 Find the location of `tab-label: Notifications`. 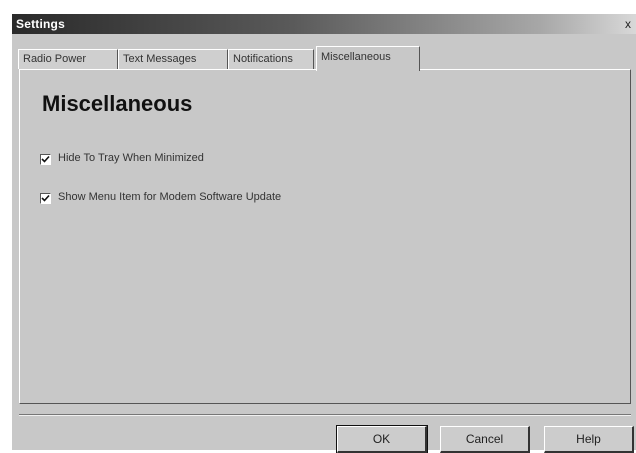

tab-label: Notifications is located at coordinates (263, 59).